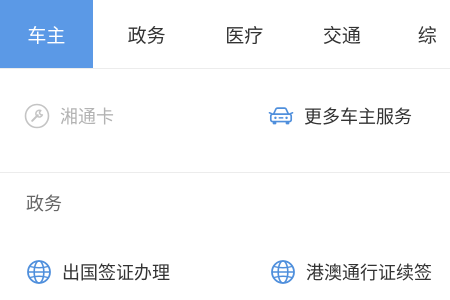  I want to click on tab-label: 交通, so click(341, 35).